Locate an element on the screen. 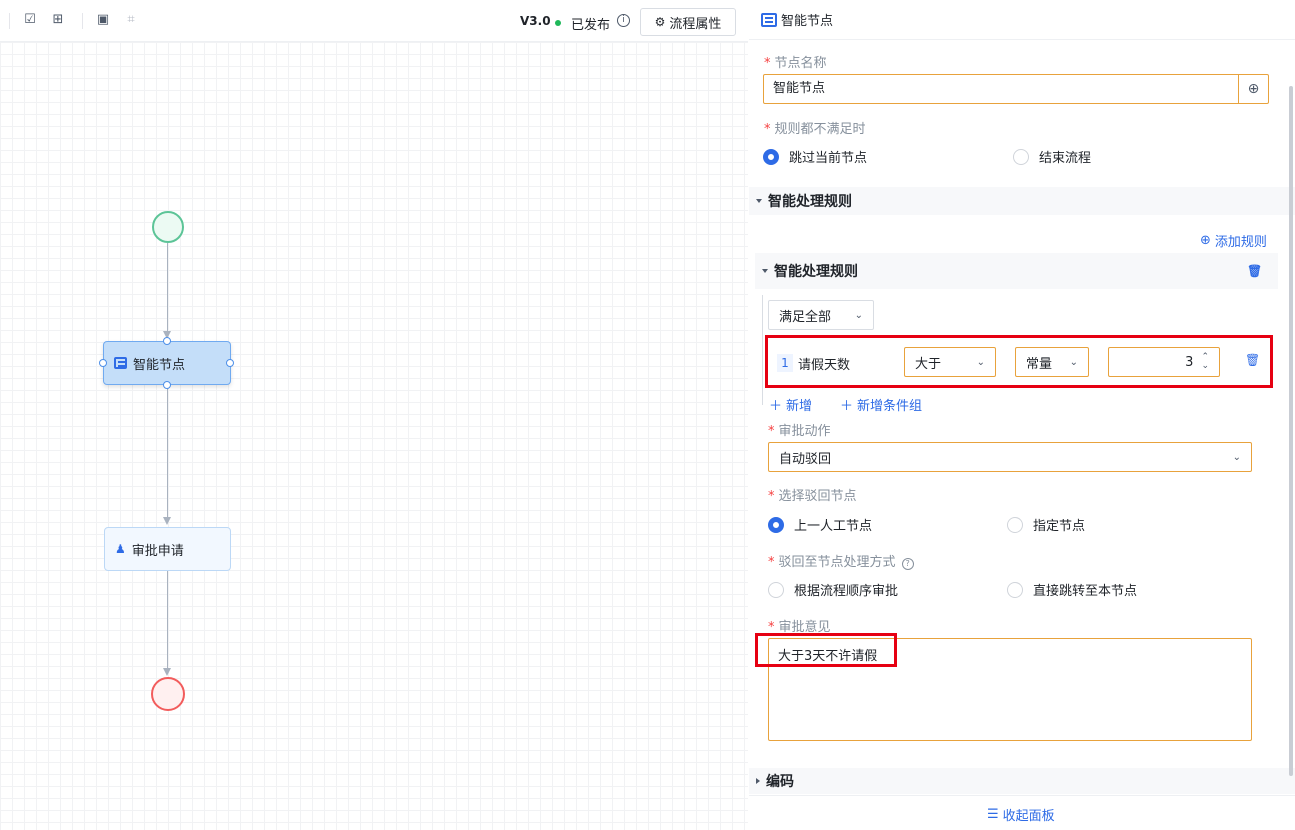 The image size is (1295, 830). flow-properties-button: ⚙ 流程属性 is located at coordinates (688, 22).